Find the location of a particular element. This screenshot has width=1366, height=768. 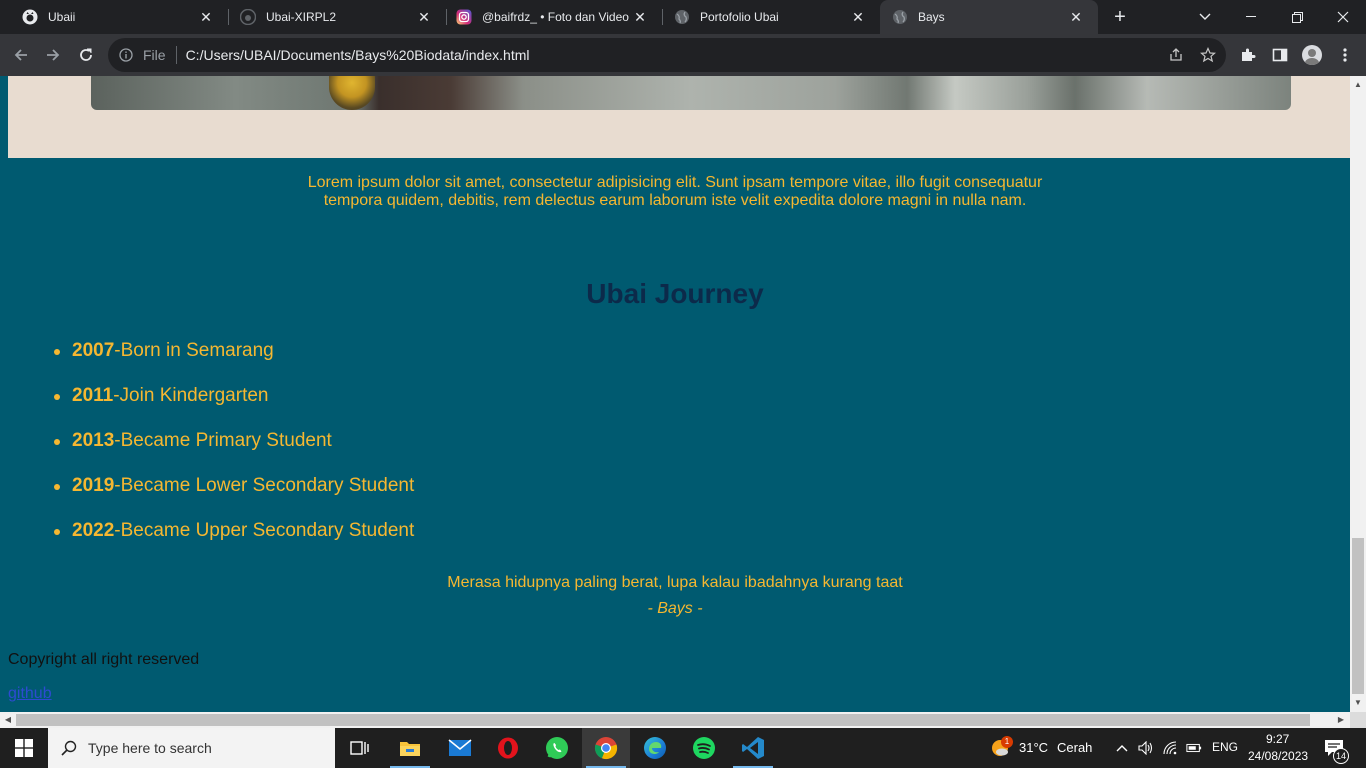

clock-date: 24/08/2023 is located at coordinates (1278, 756).